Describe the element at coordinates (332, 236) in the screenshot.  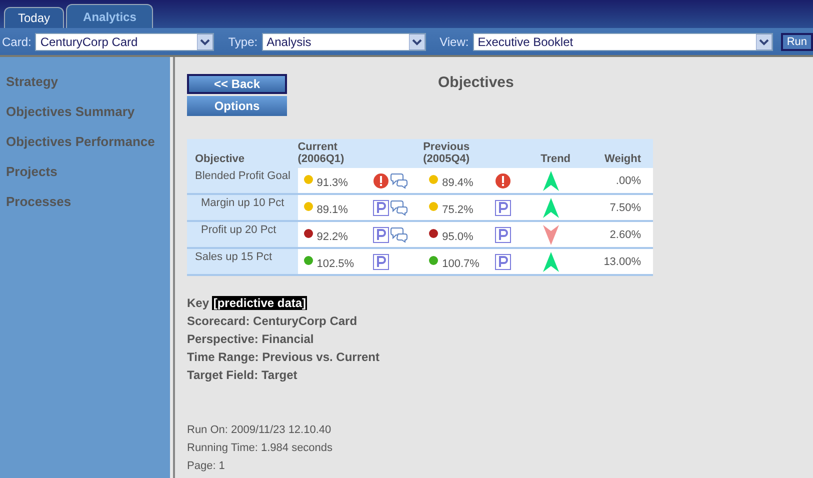
I see `percent-value: 92.2%` at that location.